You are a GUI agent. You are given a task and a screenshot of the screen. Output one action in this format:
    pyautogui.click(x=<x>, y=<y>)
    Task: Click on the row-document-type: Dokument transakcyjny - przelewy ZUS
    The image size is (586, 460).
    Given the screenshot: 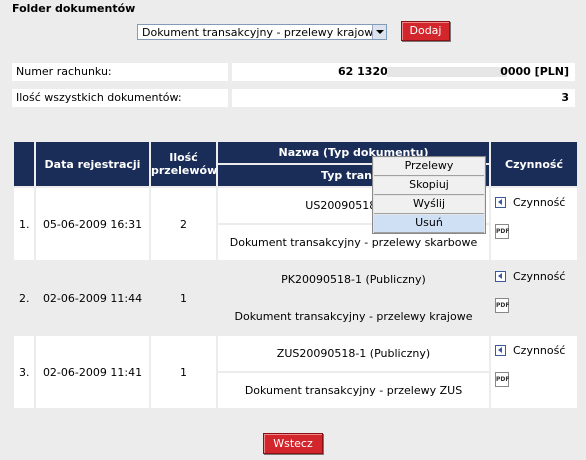 What is the action you would take?
    pyautogui.click(x=353, y=390)
    